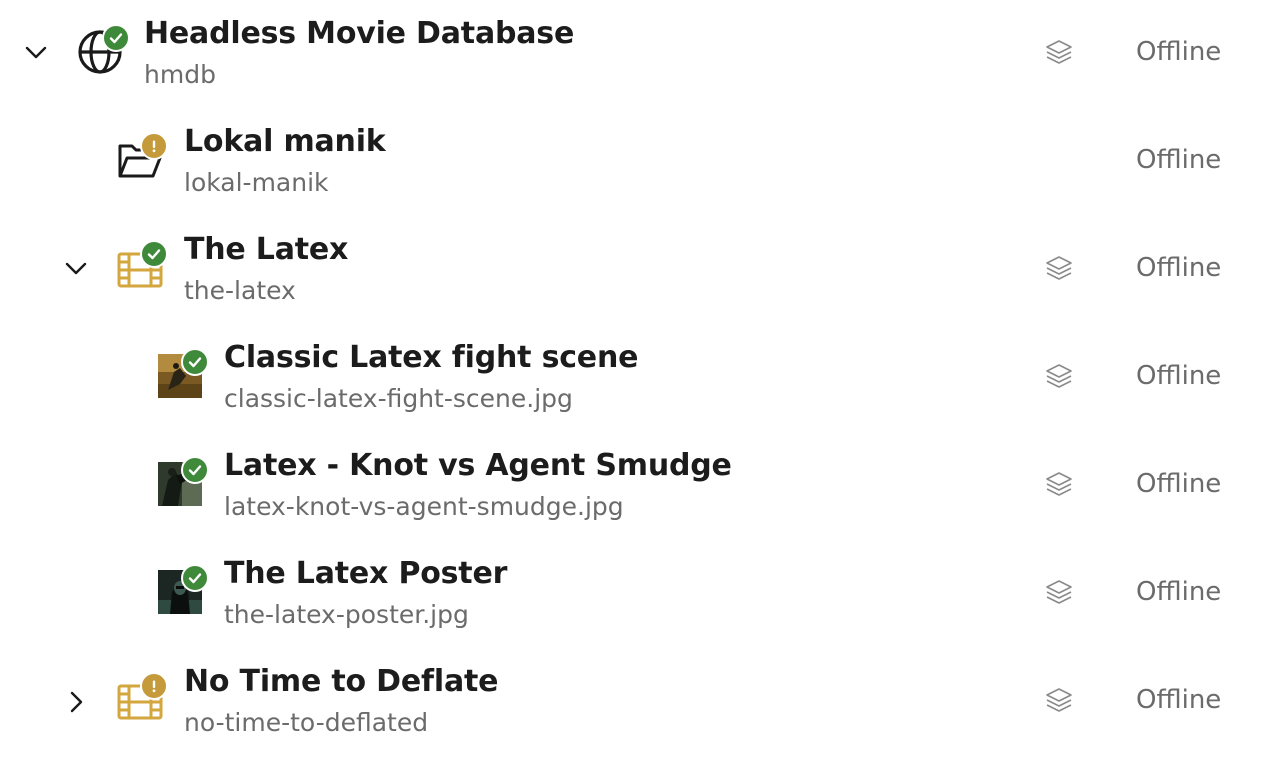  Describe the element at coordinates (256, 182) in the screenshot. I see `row-slug: lokal-manik` at that location.